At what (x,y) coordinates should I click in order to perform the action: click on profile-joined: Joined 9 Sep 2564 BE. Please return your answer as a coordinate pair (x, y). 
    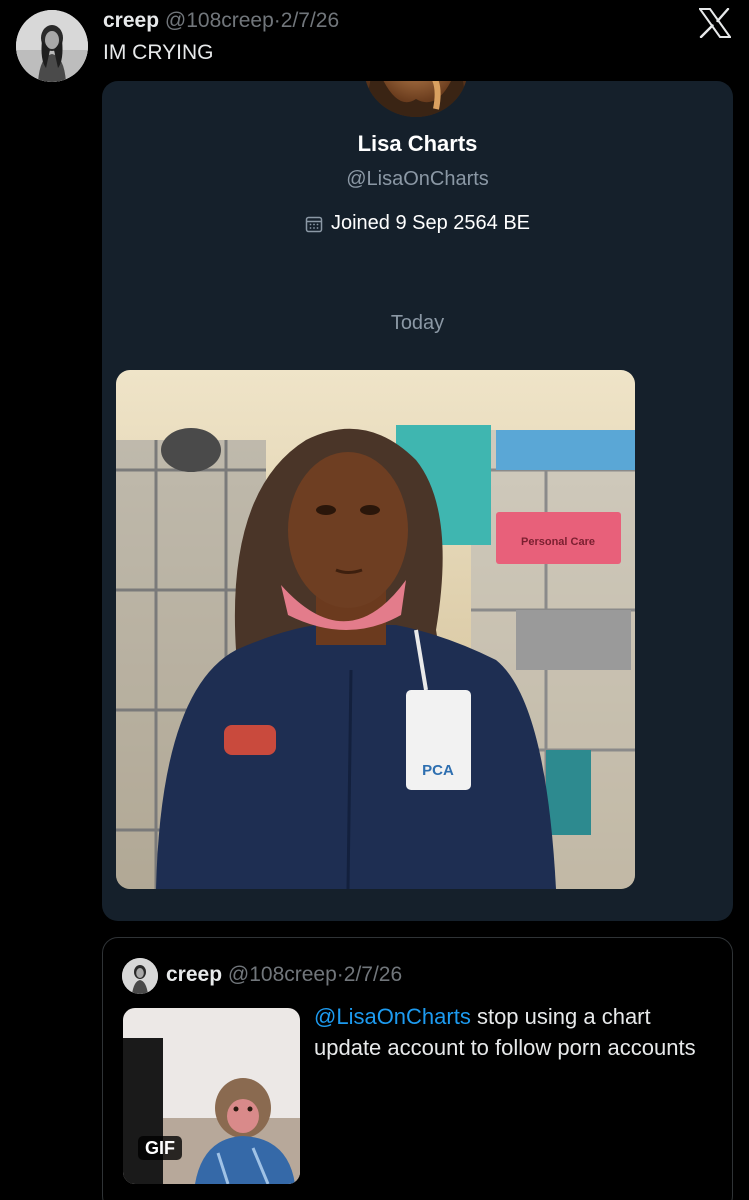
    Looking at the image, I should click on (417, 223).